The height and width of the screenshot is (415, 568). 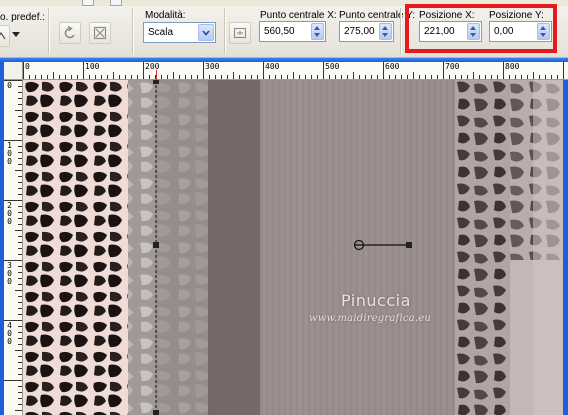 I want to click on mode-select: Scala, so click(x=179, y=32).